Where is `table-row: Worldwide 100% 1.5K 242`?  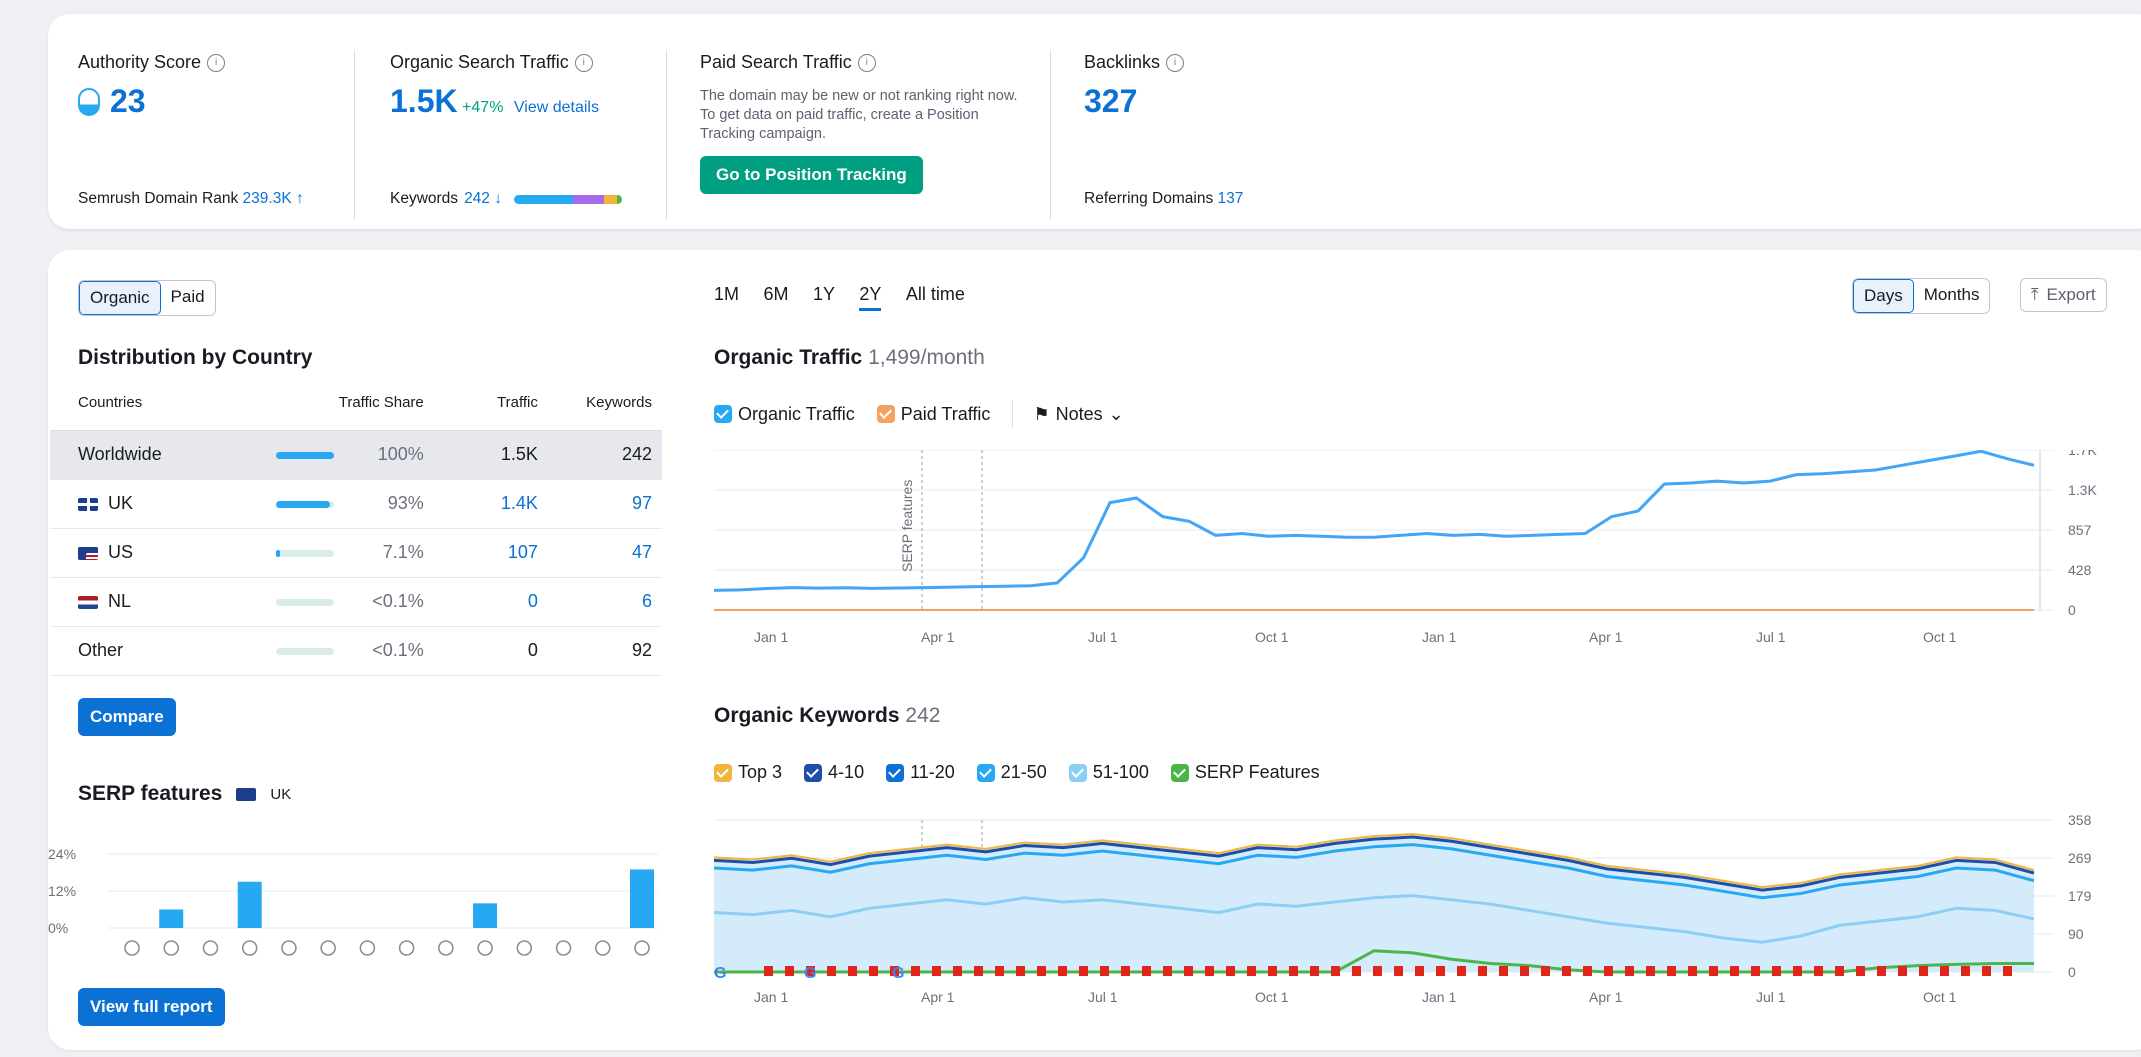
table-row: Worldwide 100% 1.5K 242 is located at coordinates (356, 455).